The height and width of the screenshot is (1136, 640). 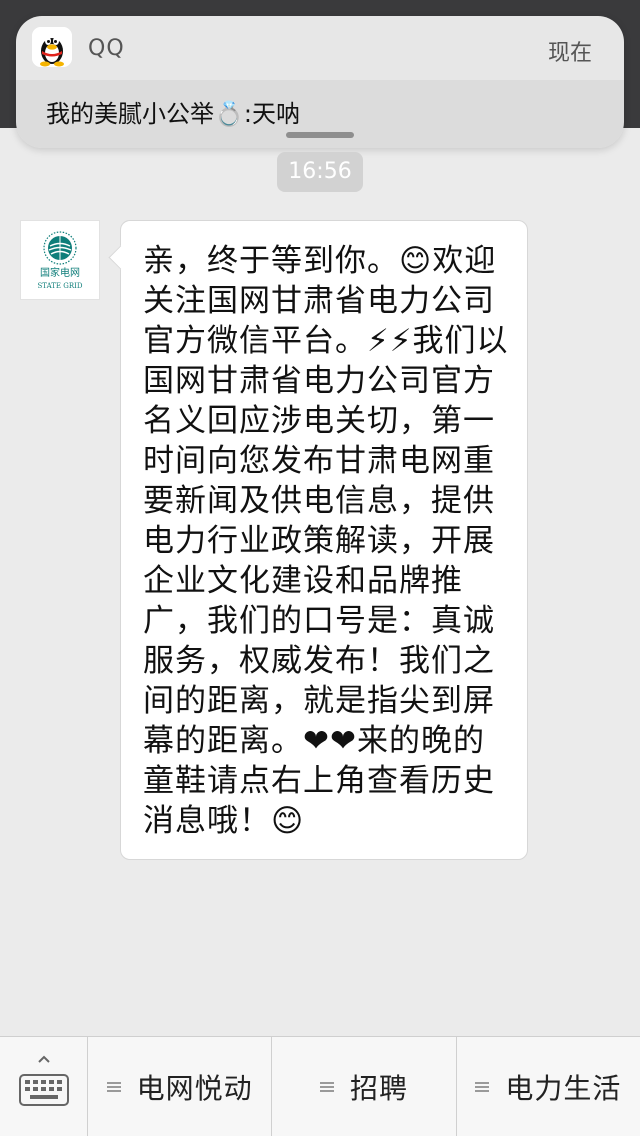 What do you see at coordinates (563, 1088) in the screenshot?
I see `menu-item-label: 电力生活` at bounding box center [563, 1088].